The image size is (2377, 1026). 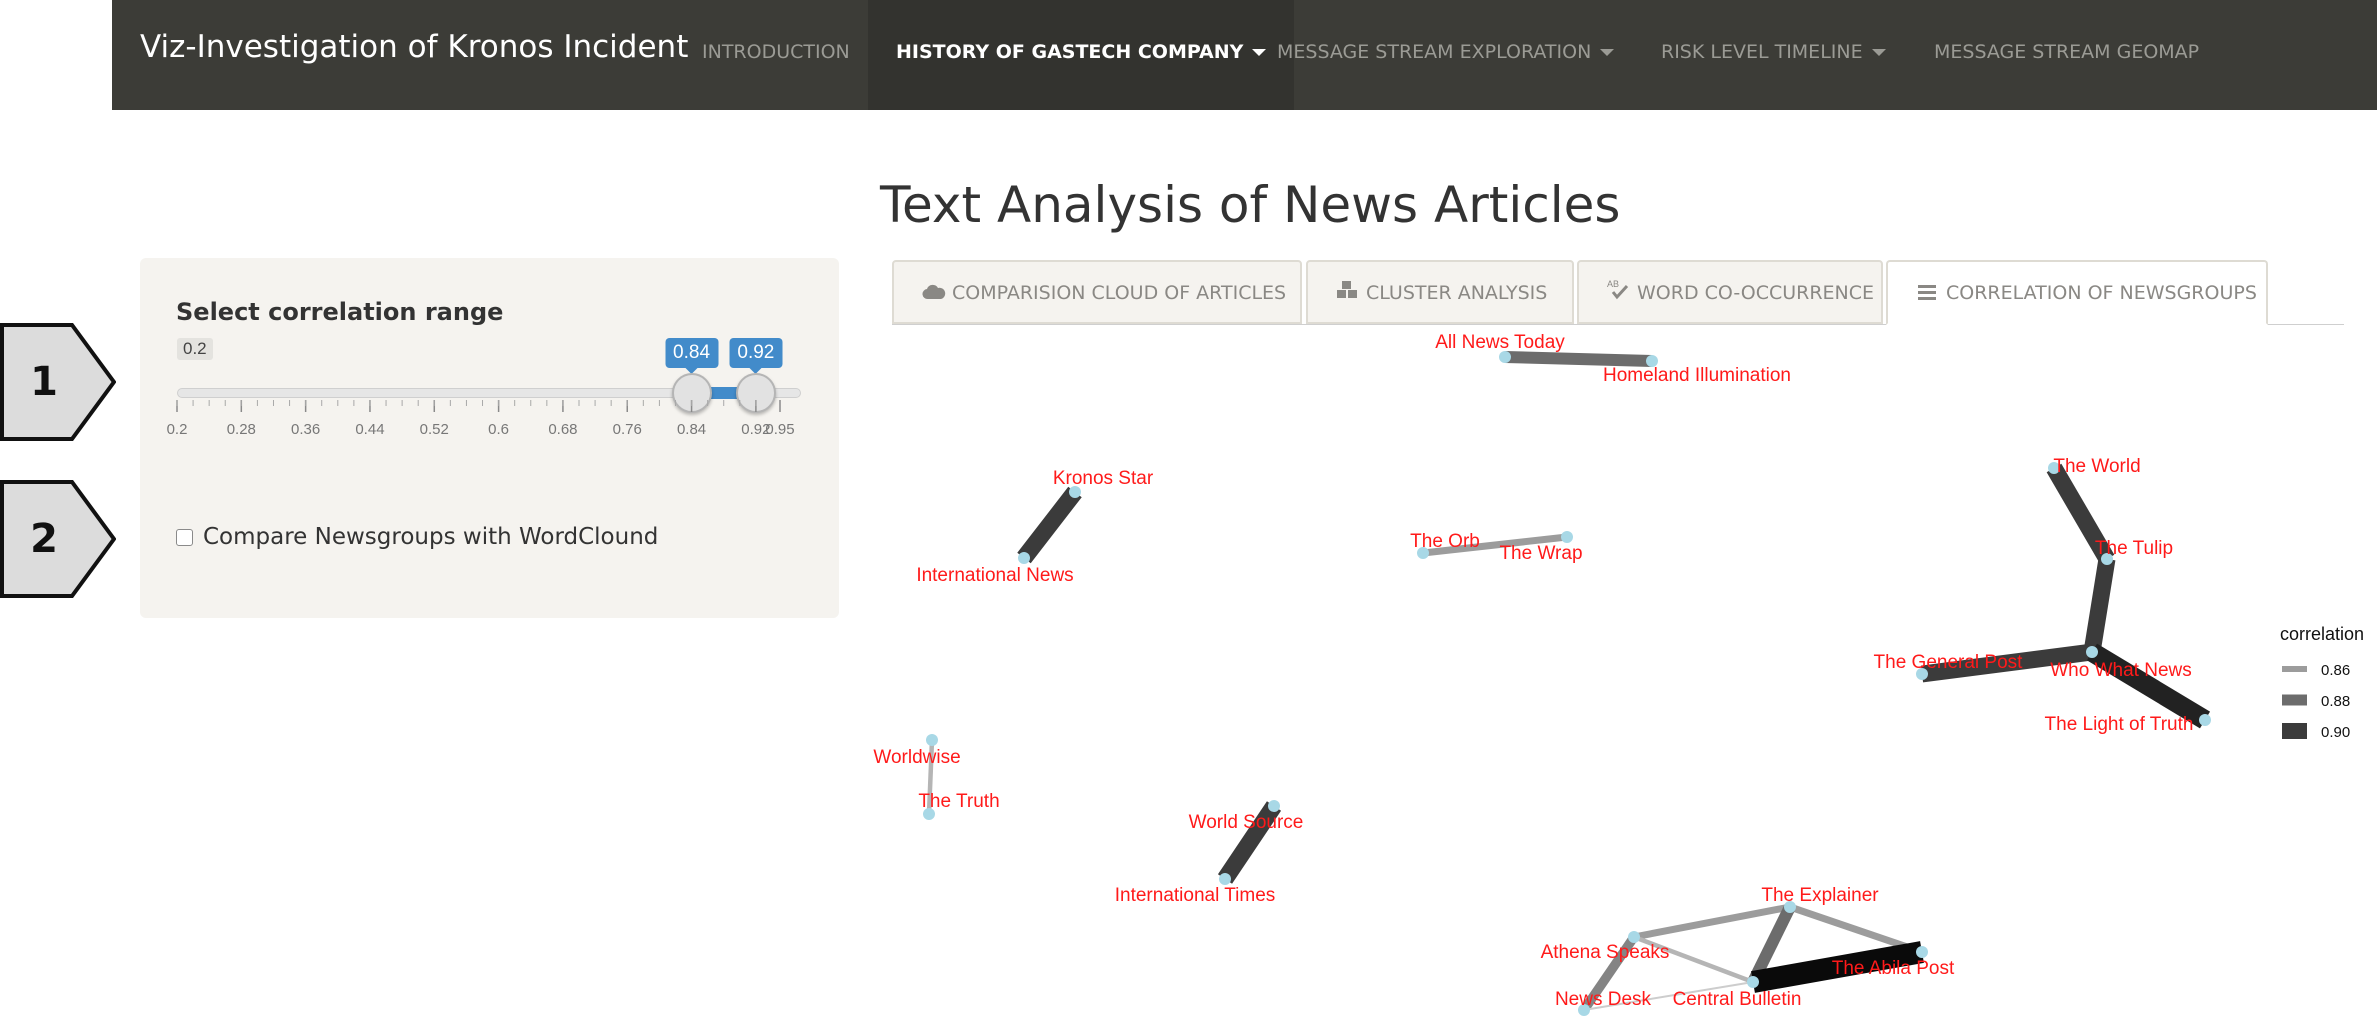 What do you see at coordinates (2322, 634) in the screenshot?
I see `legend-title: correlation` at bounding box center [2322, 634].